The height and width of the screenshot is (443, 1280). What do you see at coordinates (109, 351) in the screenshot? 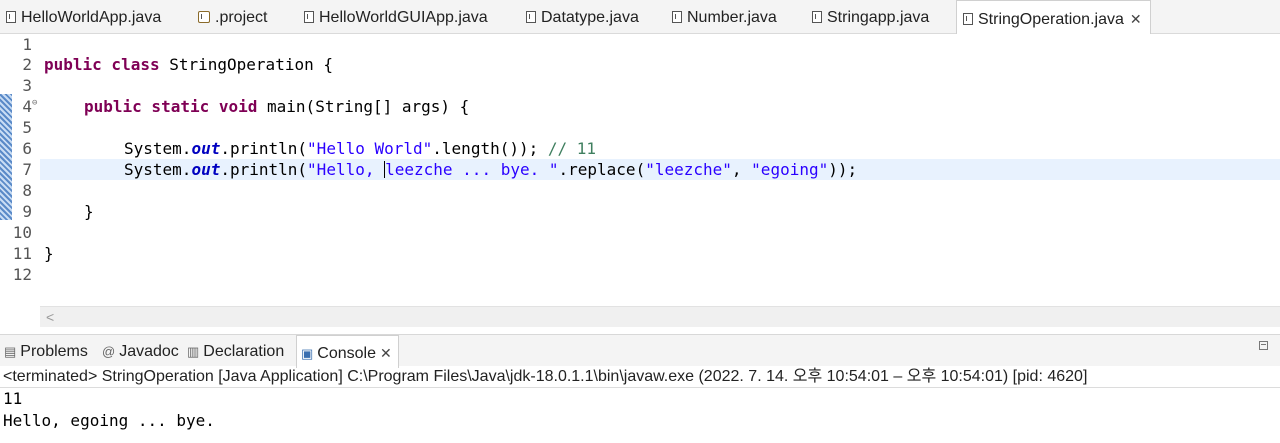
I see `at-icon: @` at bounding box center [109, 351].